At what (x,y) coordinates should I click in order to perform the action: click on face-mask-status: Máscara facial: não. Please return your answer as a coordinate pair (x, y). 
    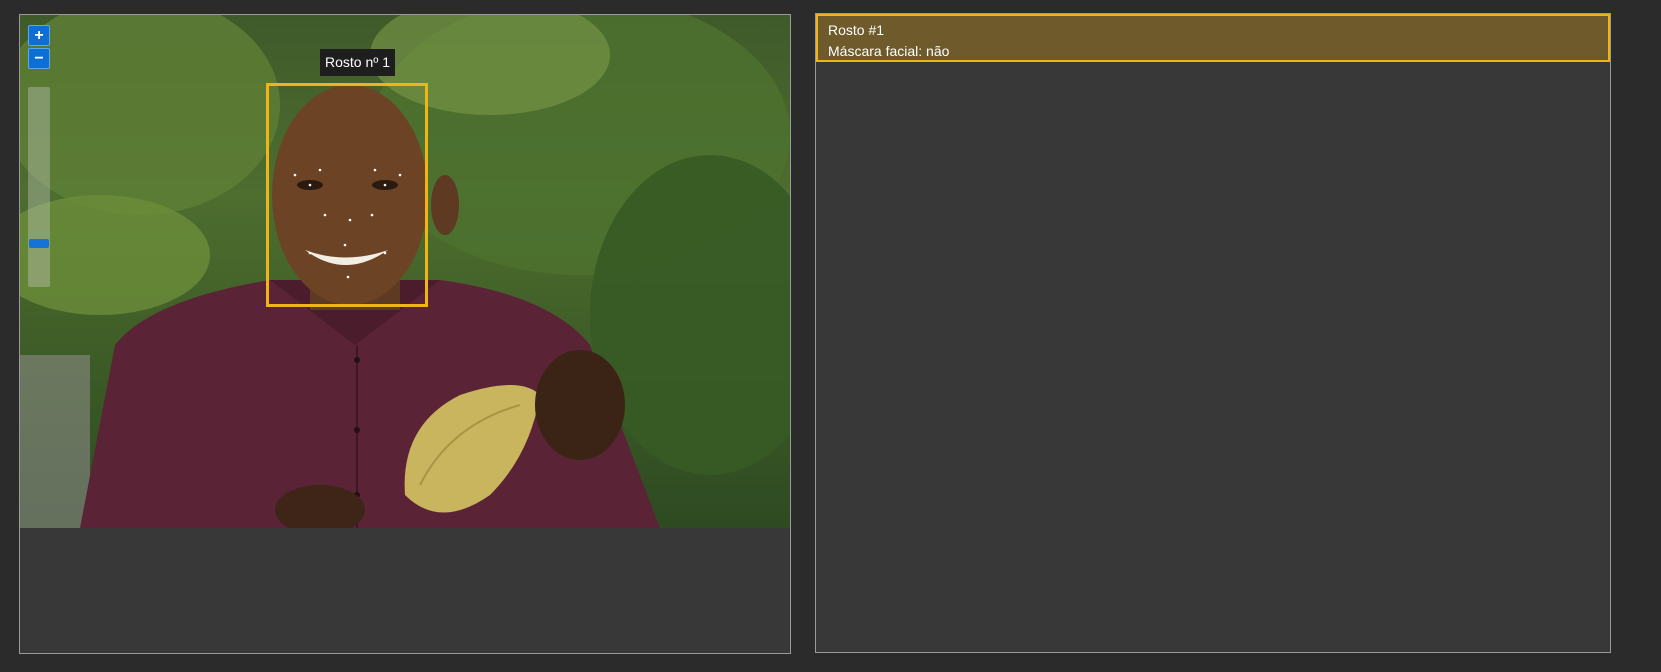
    Looking at the image, I should click on (889, 51).